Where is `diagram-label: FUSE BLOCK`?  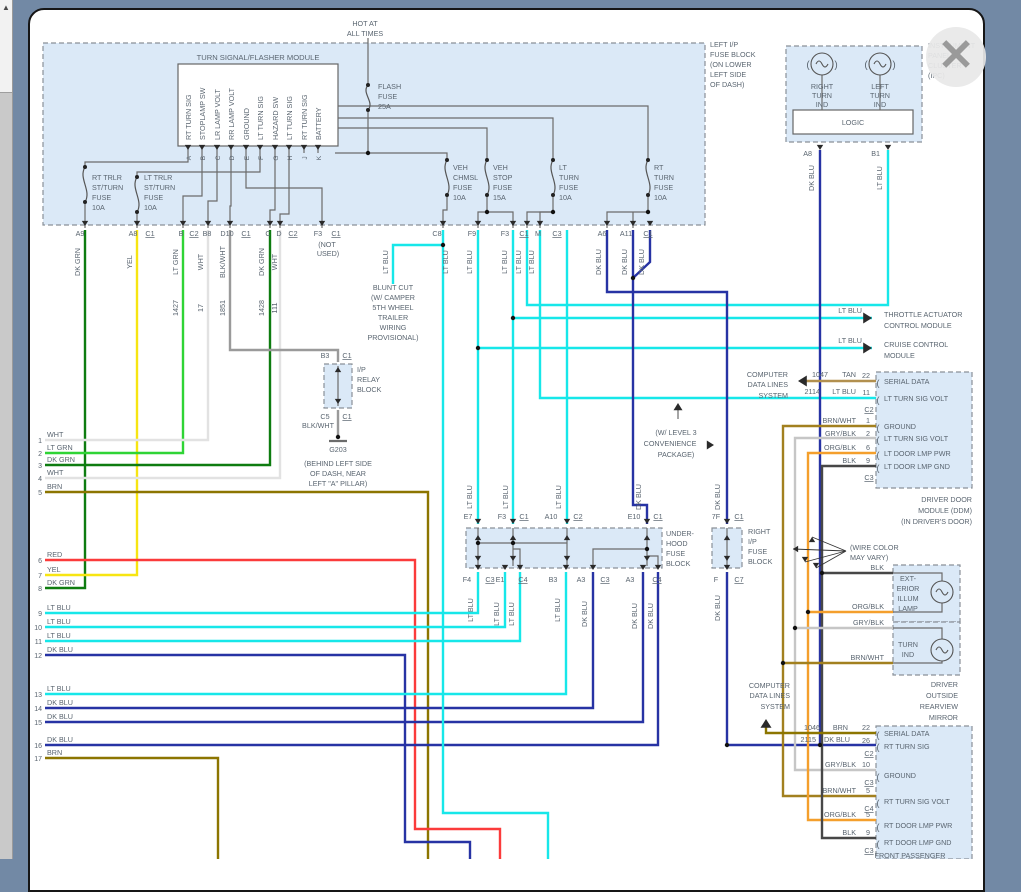
diagram-label: FUSE BLOCK is located at coordinates (733, 54).